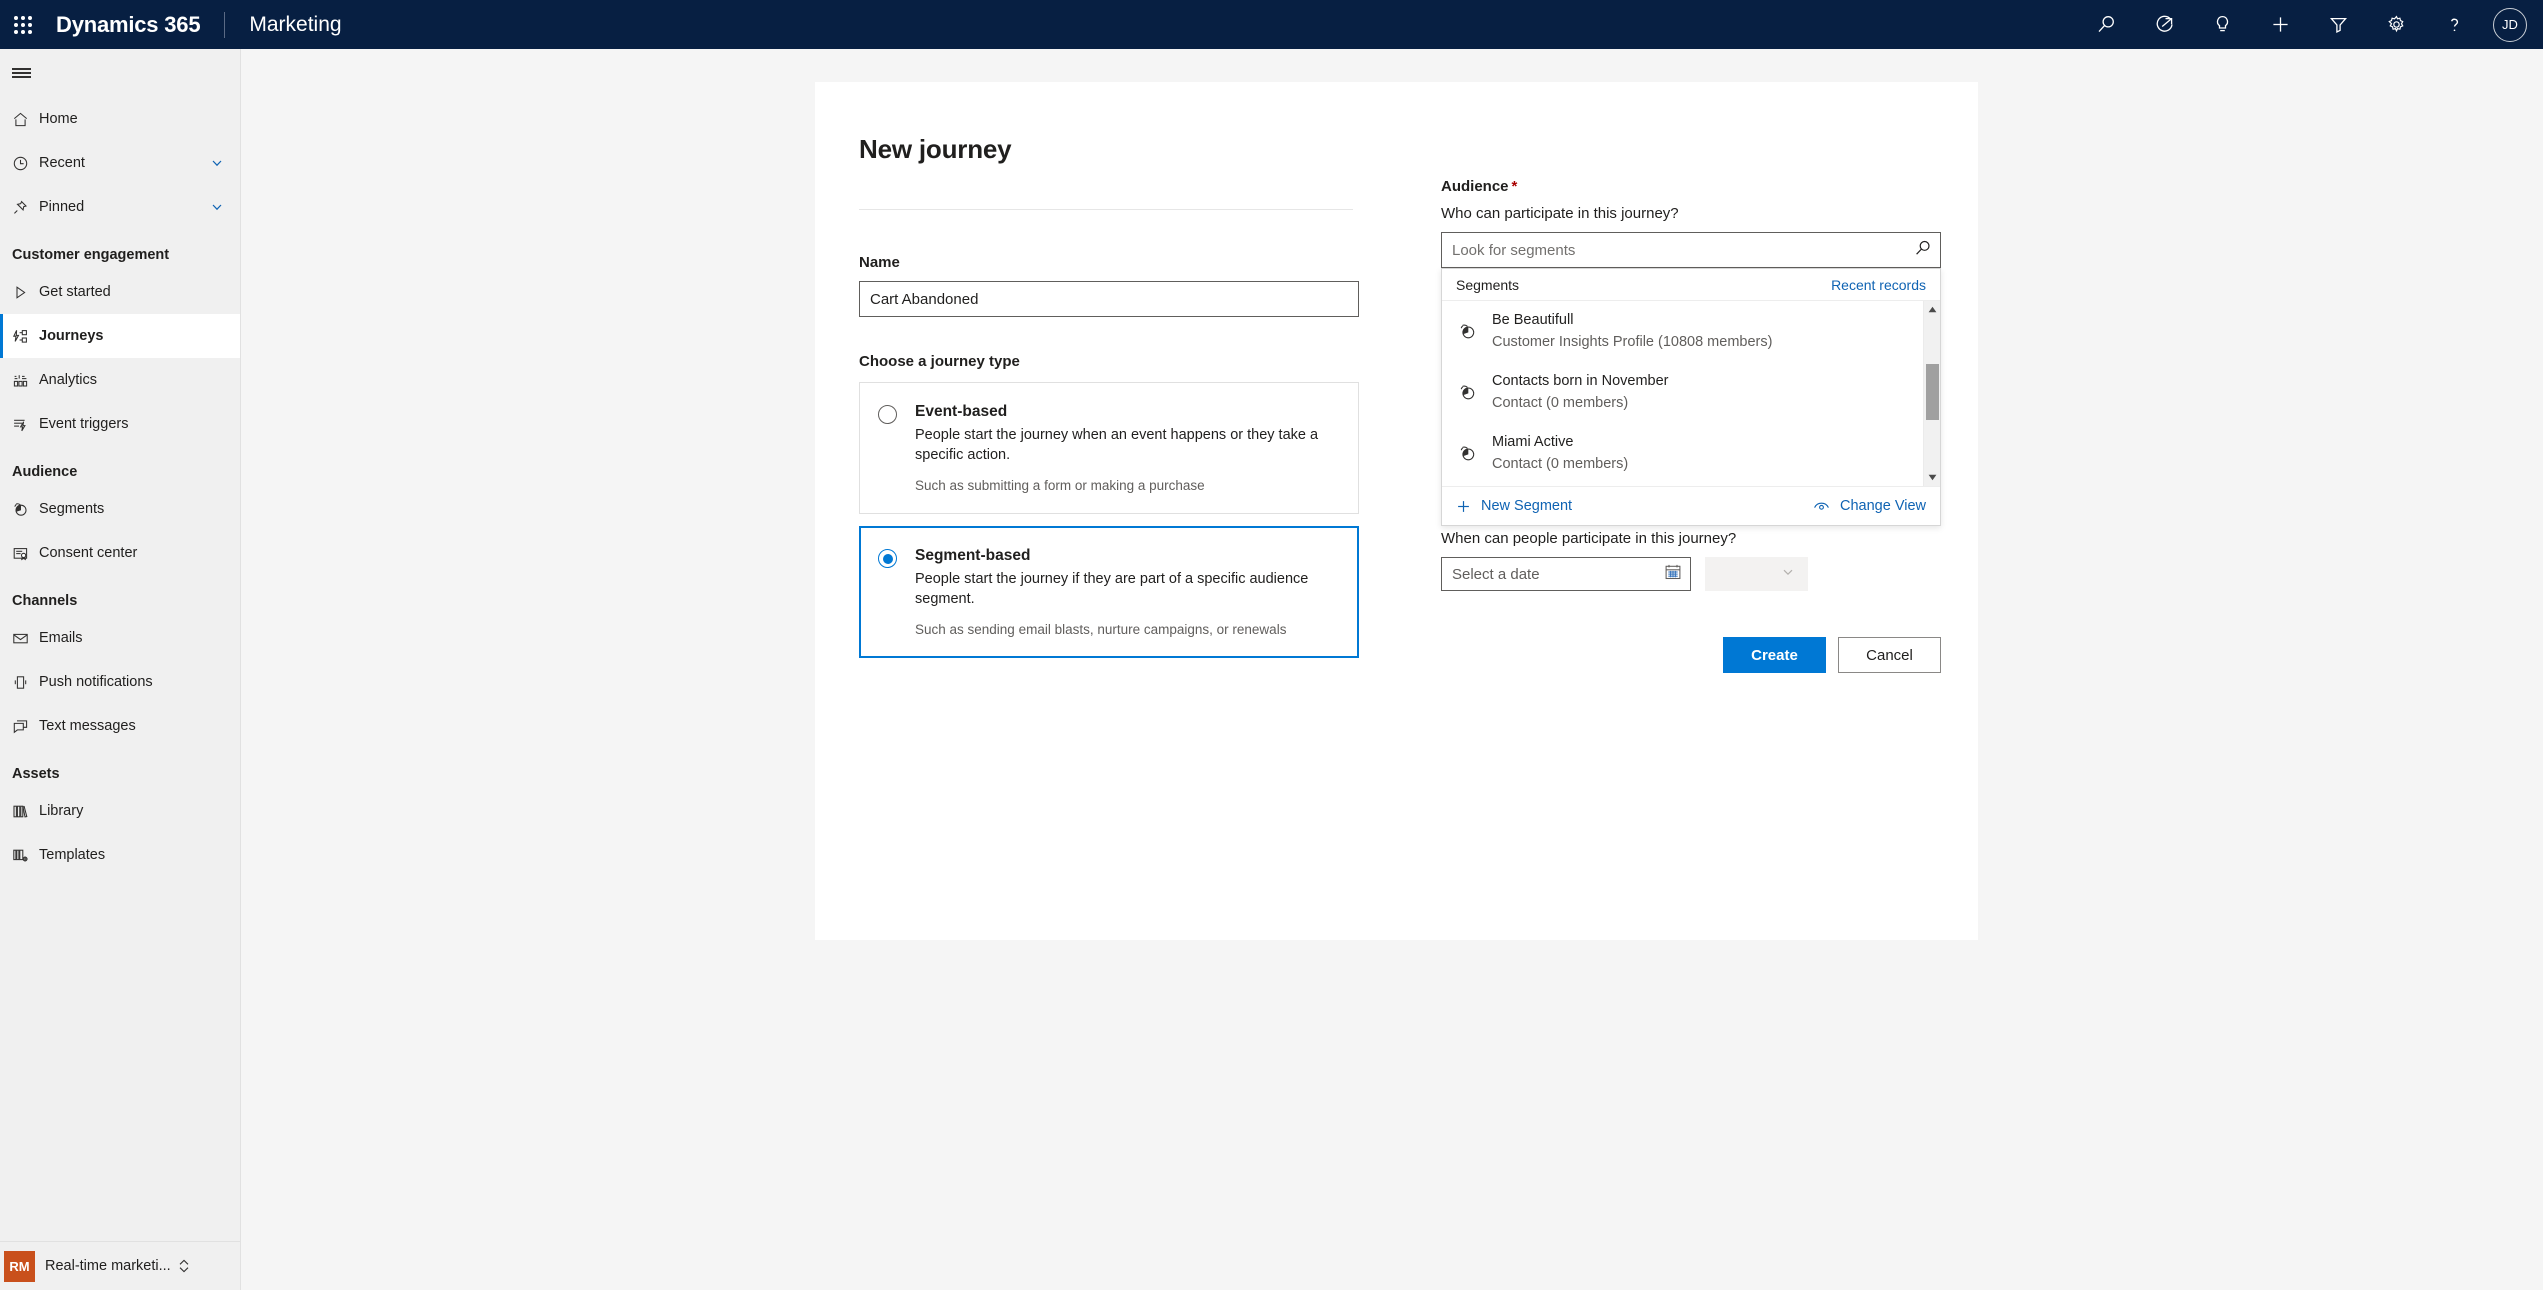 Image resolution: width=2543 pixels, height=1290 pixels. I want to click on calendar-icon, so click(1673, 574).